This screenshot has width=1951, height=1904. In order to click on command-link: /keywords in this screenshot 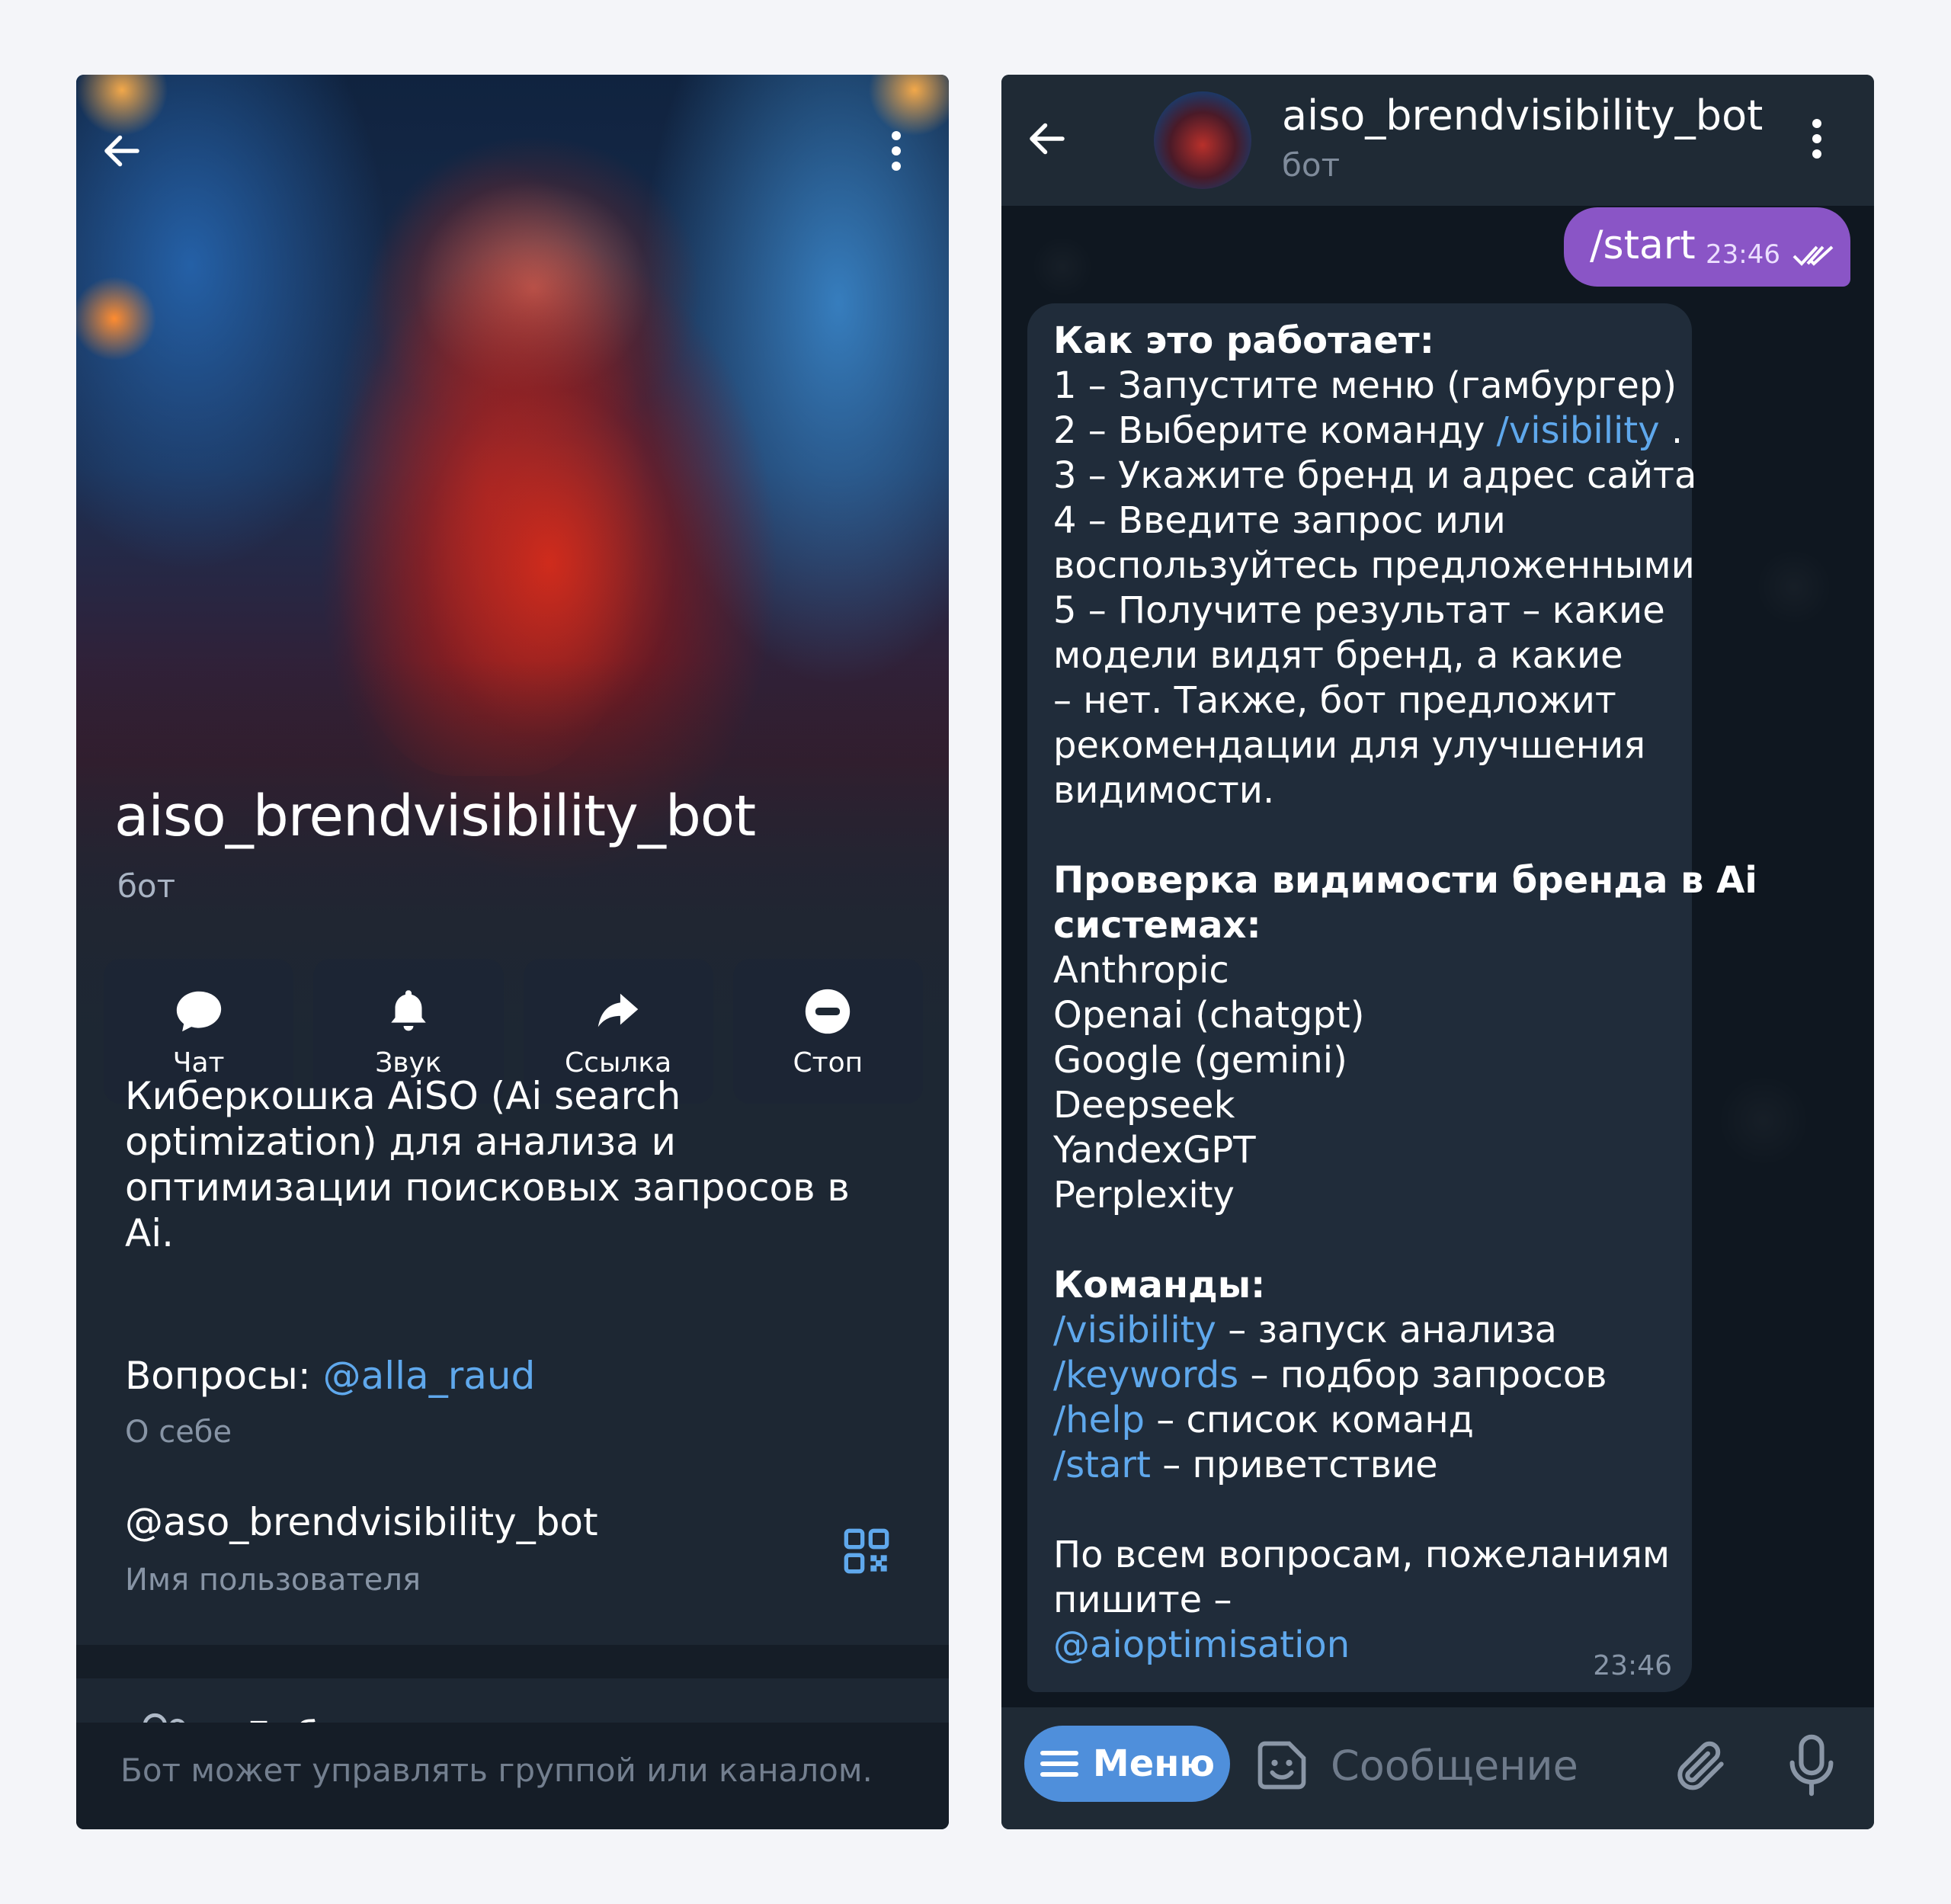, I will do `click(1145, 1375)`.